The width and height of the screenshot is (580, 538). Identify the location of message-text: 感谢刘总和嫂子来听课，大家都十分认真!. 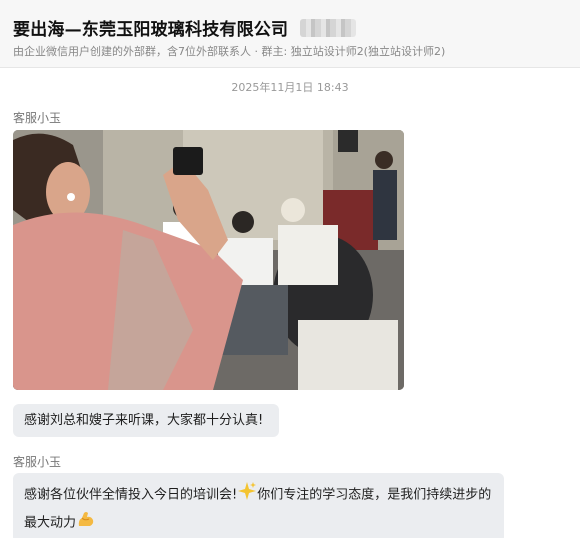
(144, 420).